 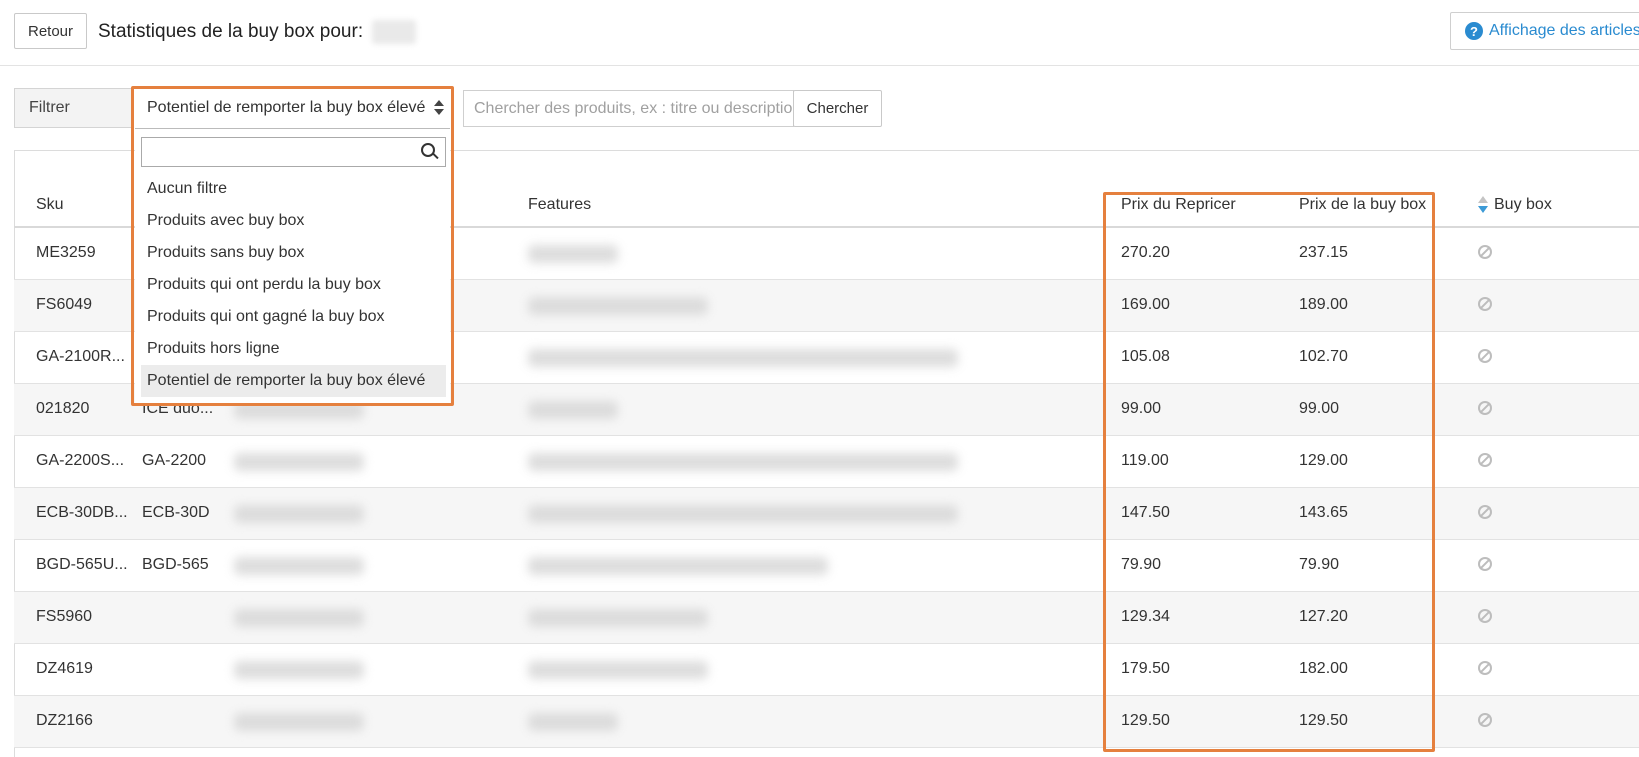 What do you see at coordinates (1323, 616) in the screenshot?
I see `cell-buybox-price: 127.20` at bounding box center [1323, 616].